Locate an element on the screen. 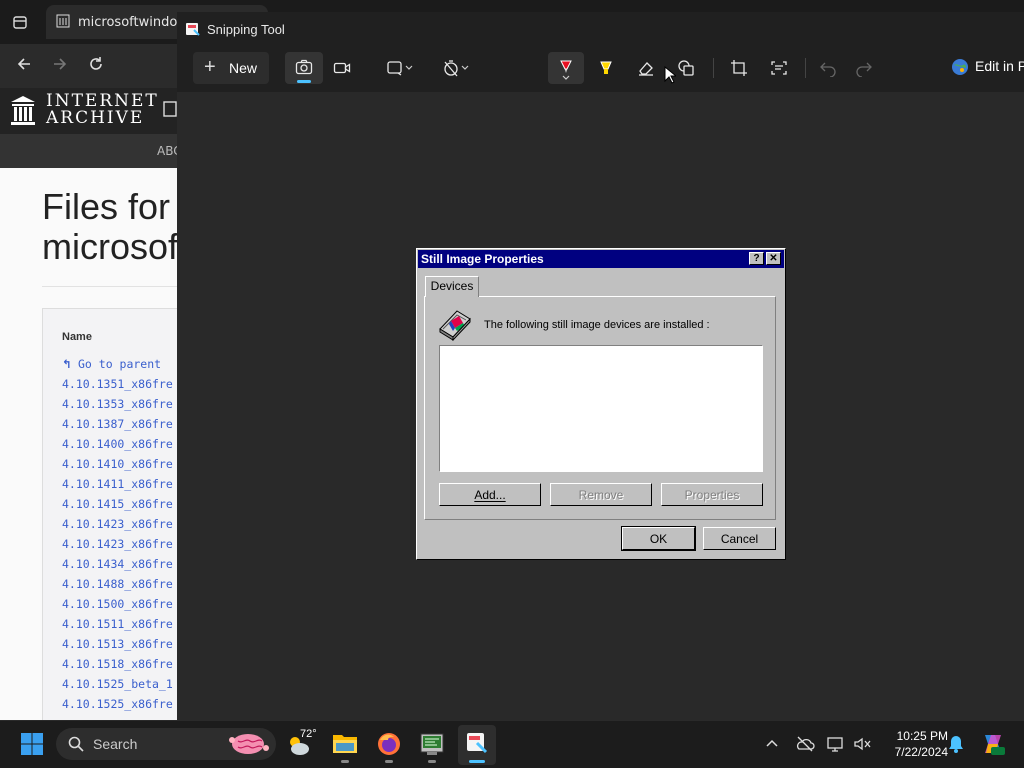 The image size is (1024, 768). go-to-parent-link: ↰ Go to parent is located at coordinates (117, 364).